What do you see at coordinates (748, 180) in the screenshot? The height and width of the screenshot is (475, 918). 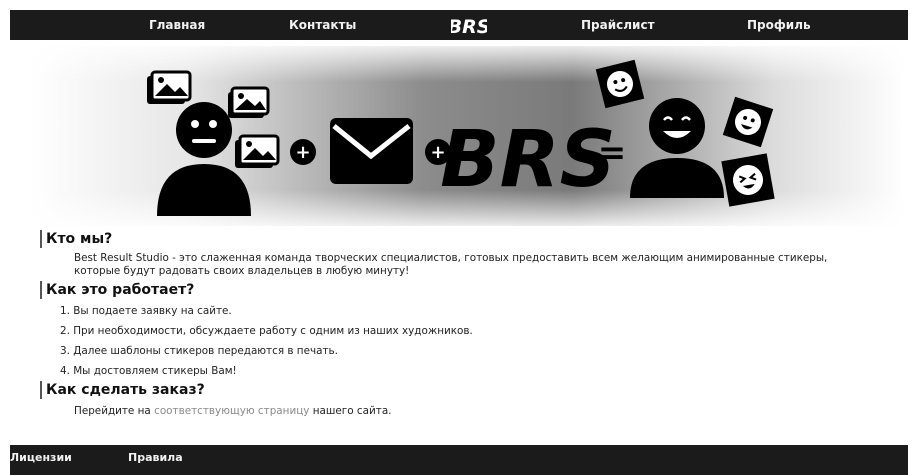 I see `sticker-icon` at bounding box center [748, 180].